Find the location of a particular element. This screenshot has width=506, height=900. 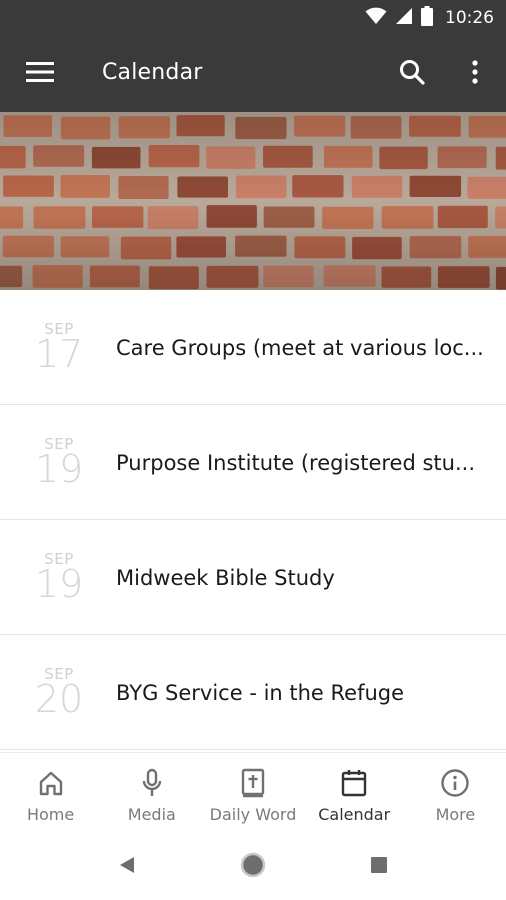

nav-item-media: Media is located at coordinates (151, 793).